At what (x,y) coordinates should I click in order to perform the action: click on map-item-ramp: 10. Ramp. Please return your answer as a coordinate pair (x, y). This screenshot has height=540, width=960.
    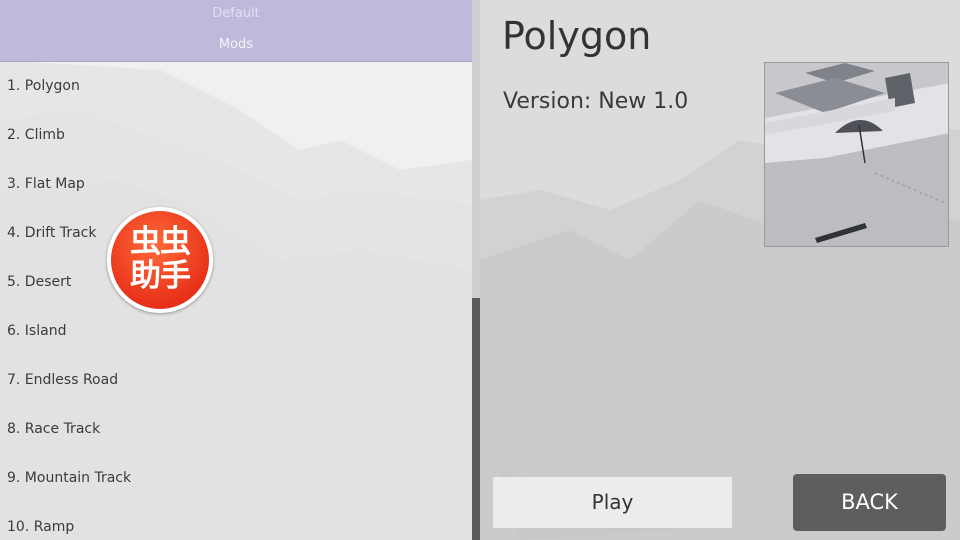
    Looking at the image, I should click on (236, 521).